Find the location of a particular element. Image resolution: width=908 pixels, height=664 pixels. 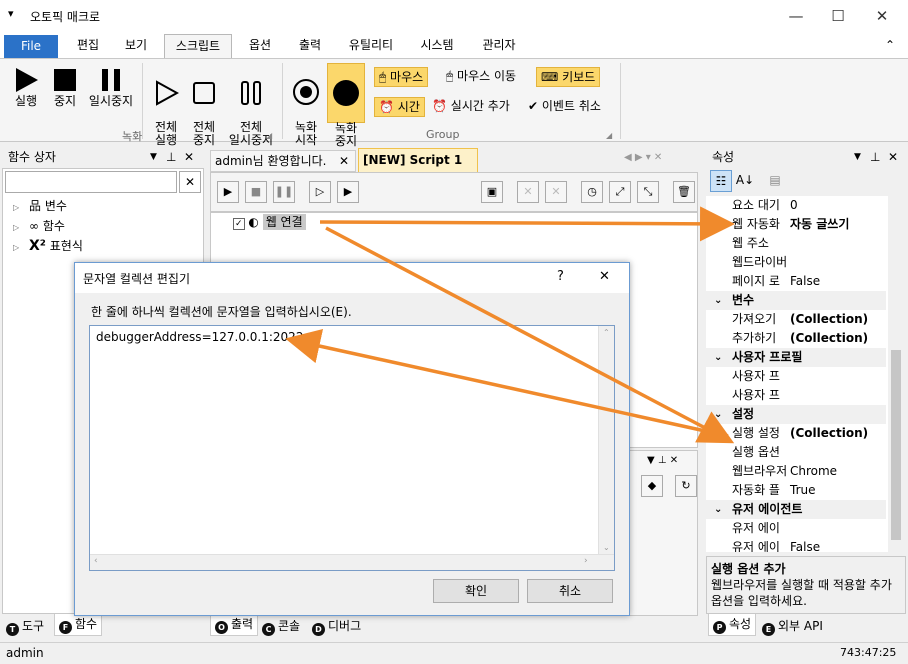

property-value: 0 is located at coordinates (794, 205).